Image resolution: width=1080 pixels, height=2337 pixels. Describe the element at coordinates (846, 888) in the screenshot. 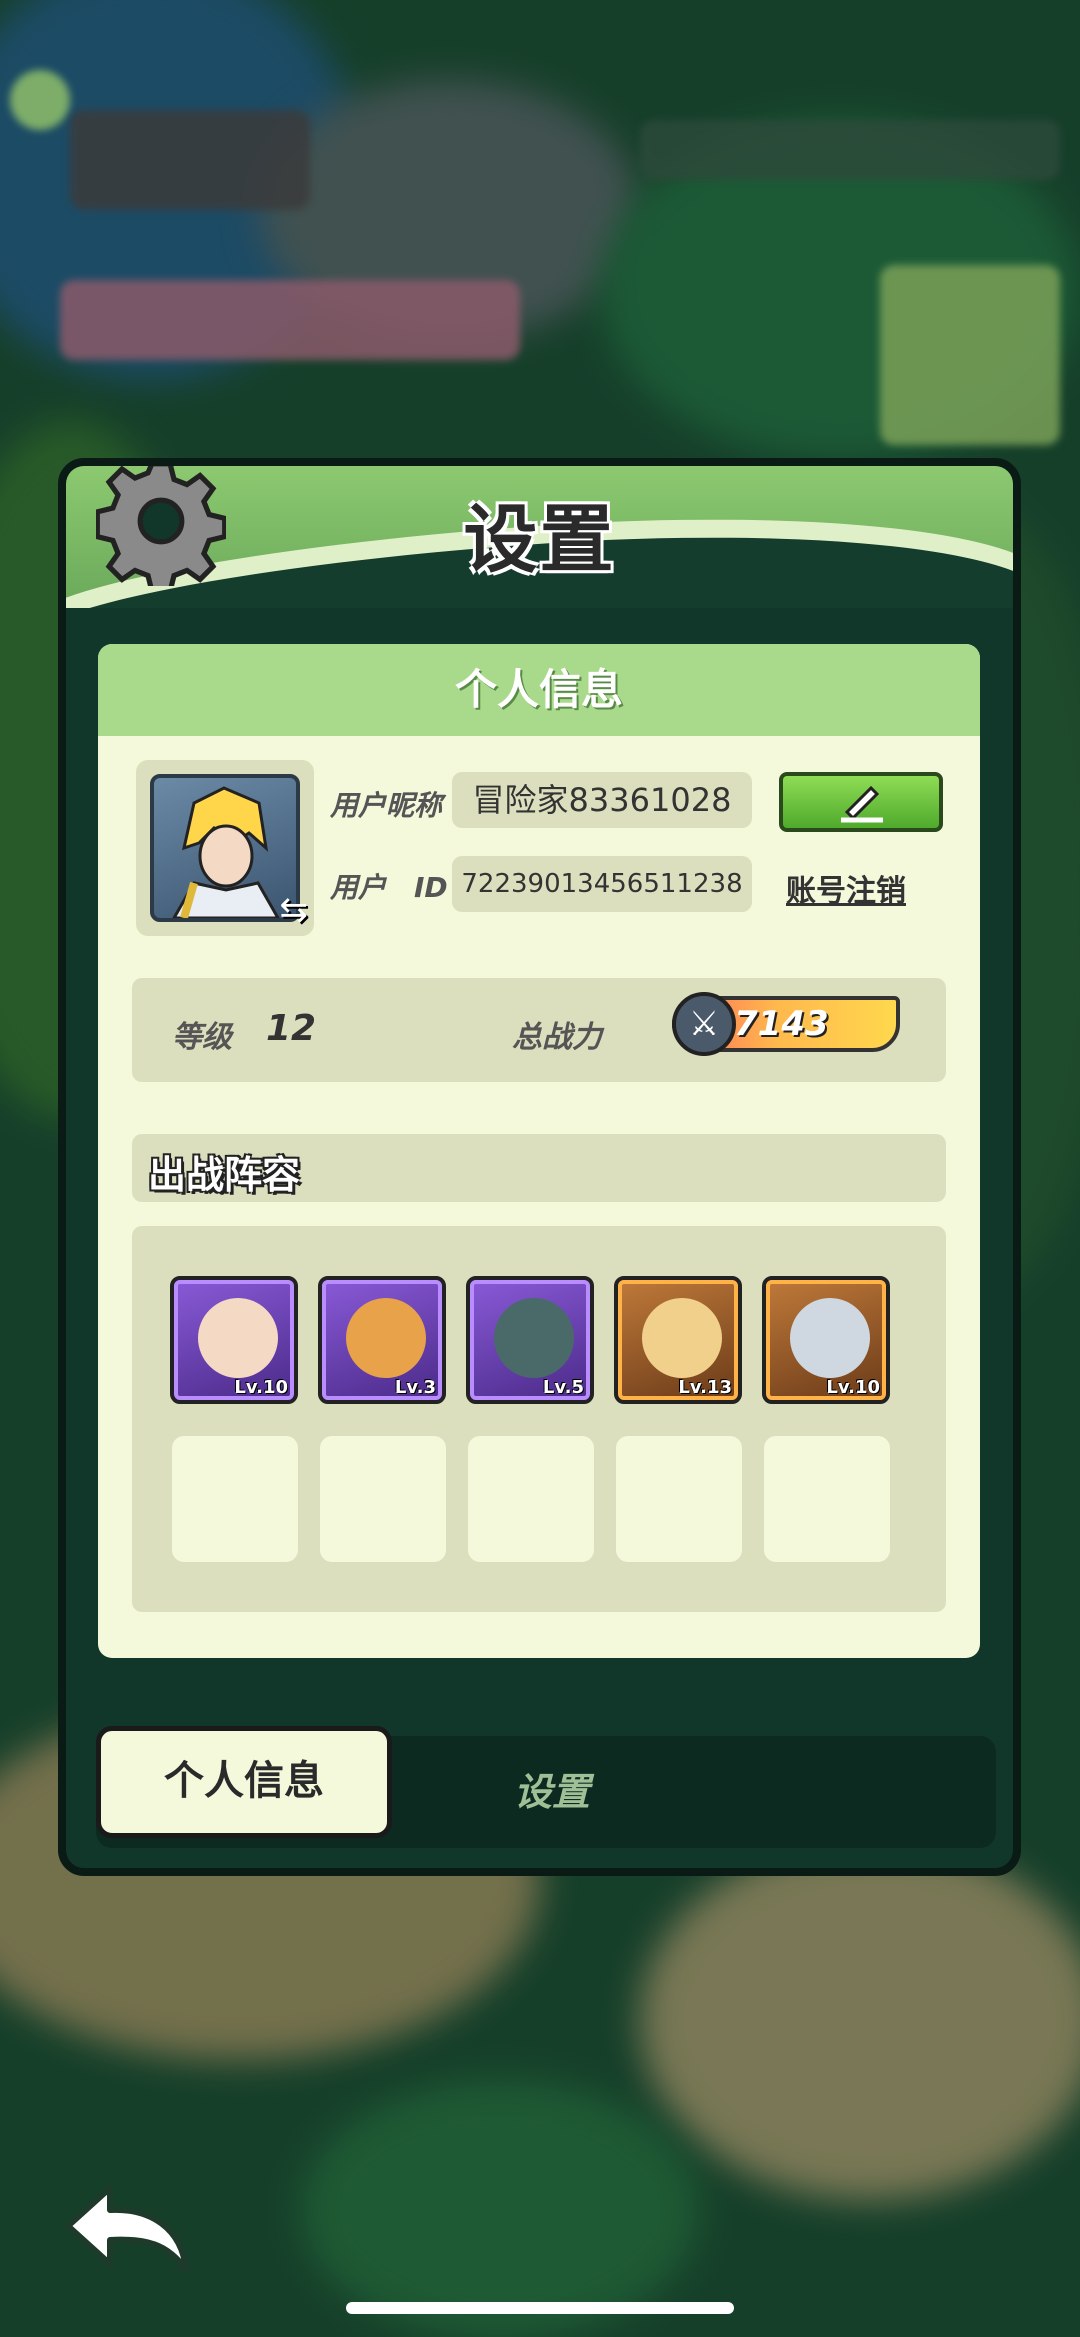

I see `cancel-account-link: 账号注销` at that location.